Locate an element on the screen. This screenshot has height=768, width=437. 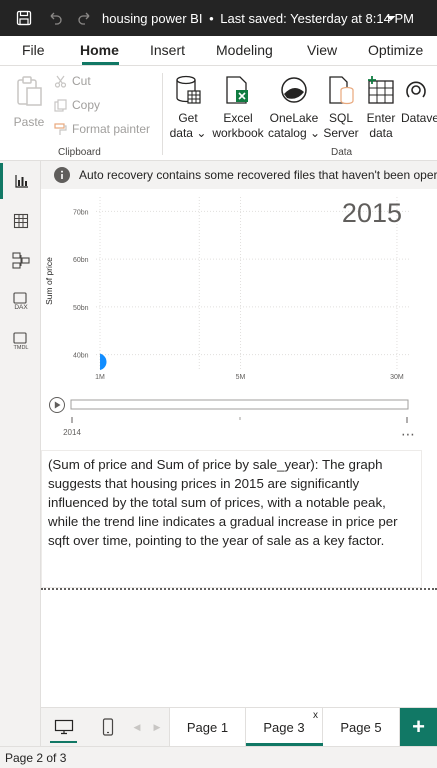
page-tabs-bar: ◀ ▶ Page 1 Page 3 x Page 5 + is located at coordinates (239, 726).